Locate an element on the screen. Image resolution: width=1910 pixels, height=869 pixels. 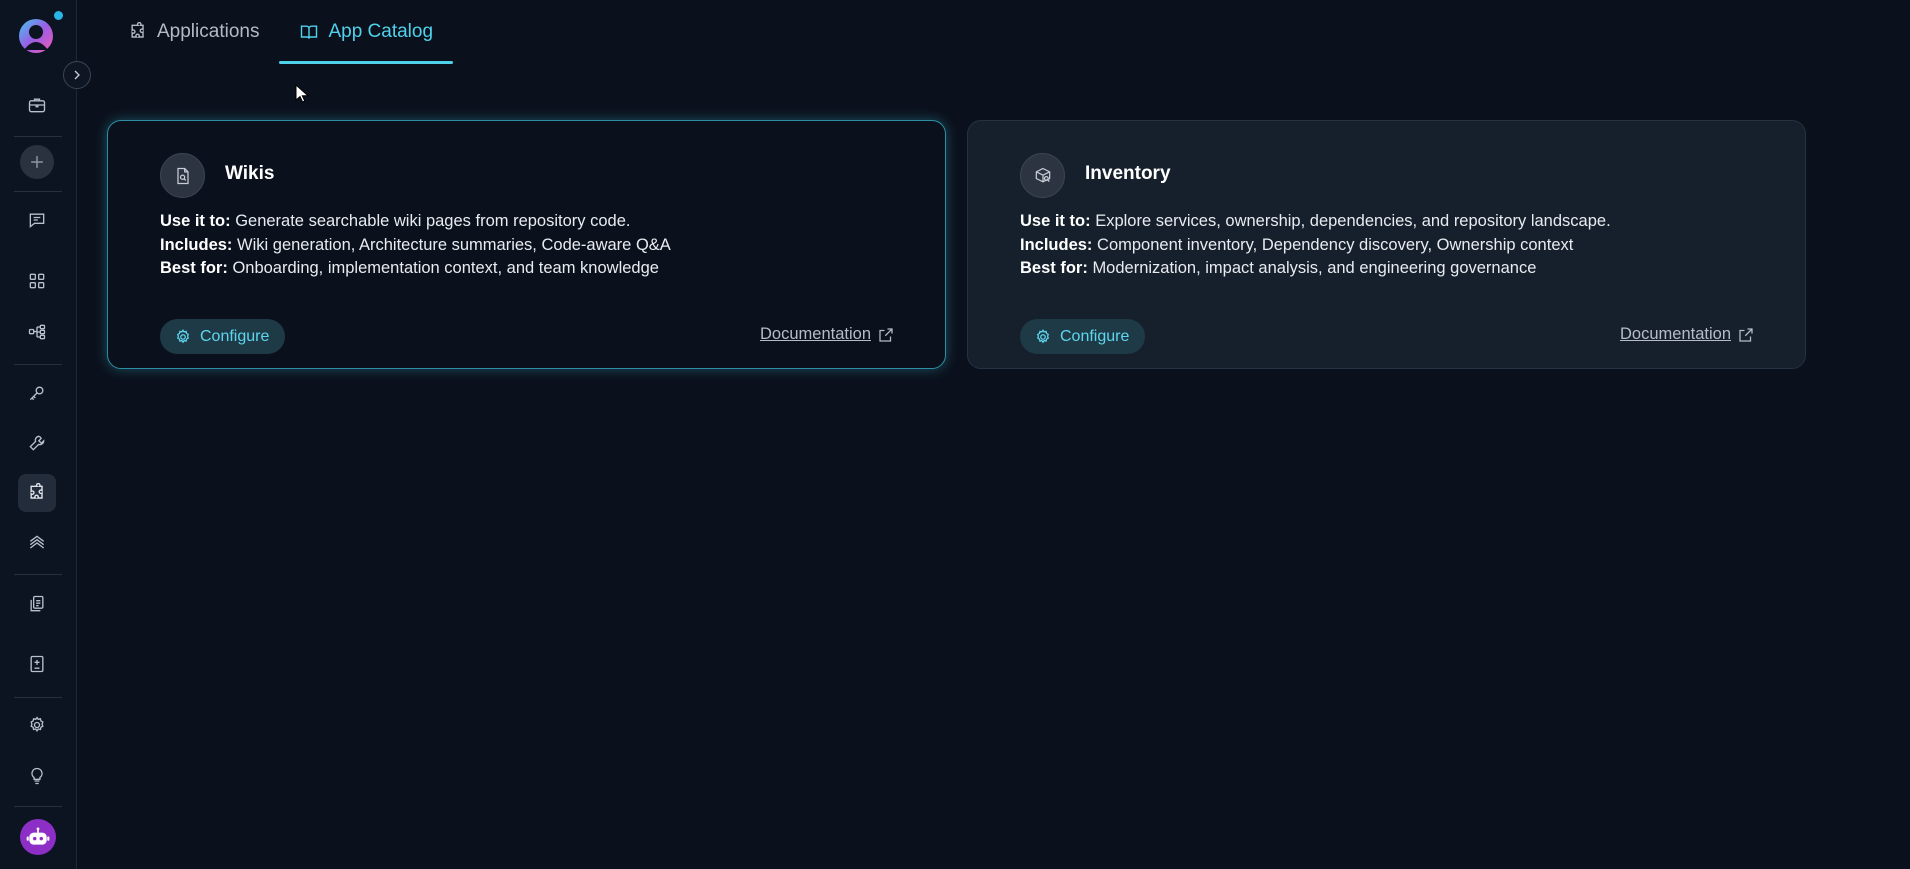
sidebar-item-tips is located at coordinates (37, 776).